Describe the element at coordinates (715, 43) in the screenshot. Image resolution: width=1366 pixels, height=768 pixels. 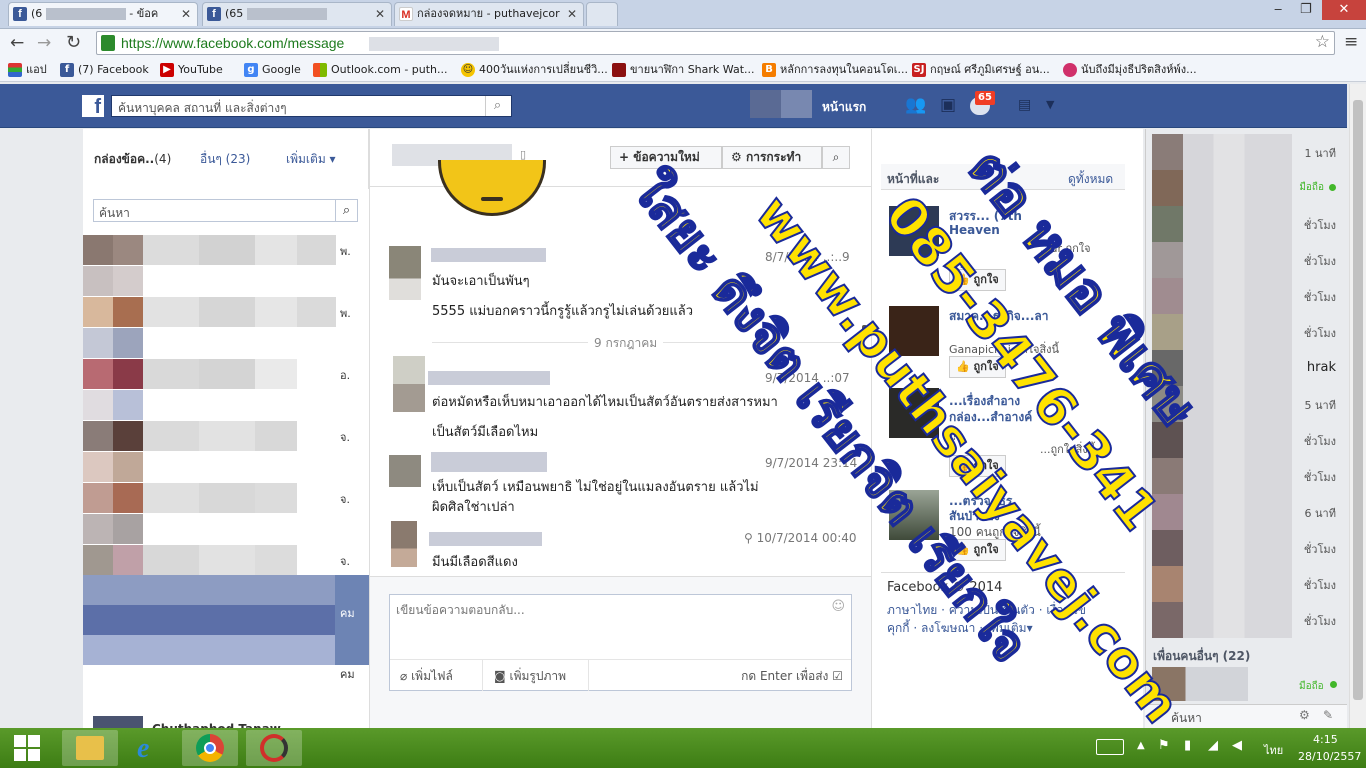
I see `address-bar: https://www.facebook.com/message ☆` at that location.